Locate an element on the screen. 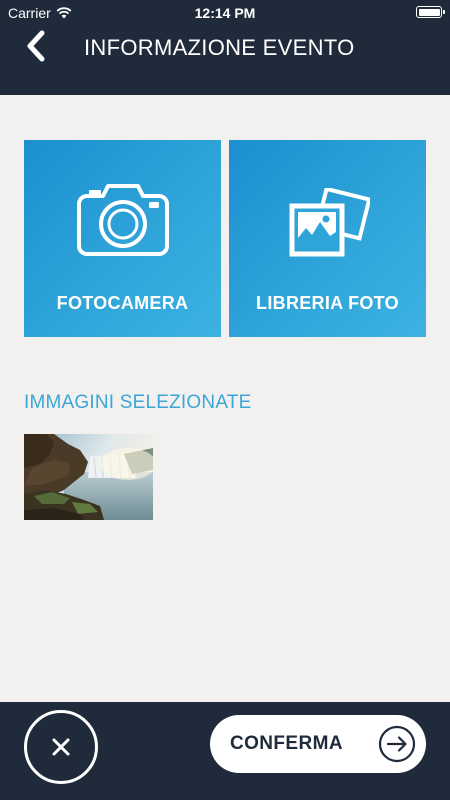 Image resolution: width=450 pixels, height=800 pixels. photo-library-icon is located at coordinates (329, 222).